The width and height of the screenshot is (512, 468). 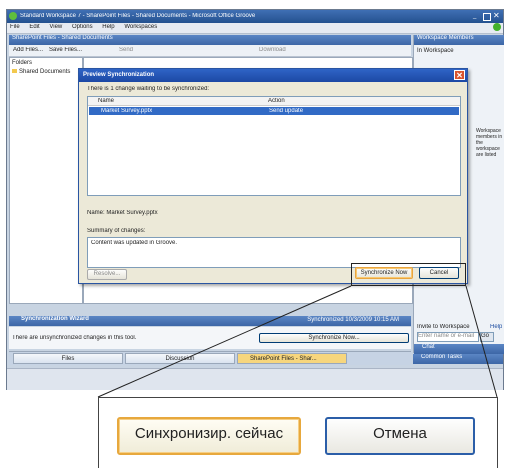 I want to click on zoomed-sync-now-button: Синхронизир. сейчас, so click(x=209, y=436).